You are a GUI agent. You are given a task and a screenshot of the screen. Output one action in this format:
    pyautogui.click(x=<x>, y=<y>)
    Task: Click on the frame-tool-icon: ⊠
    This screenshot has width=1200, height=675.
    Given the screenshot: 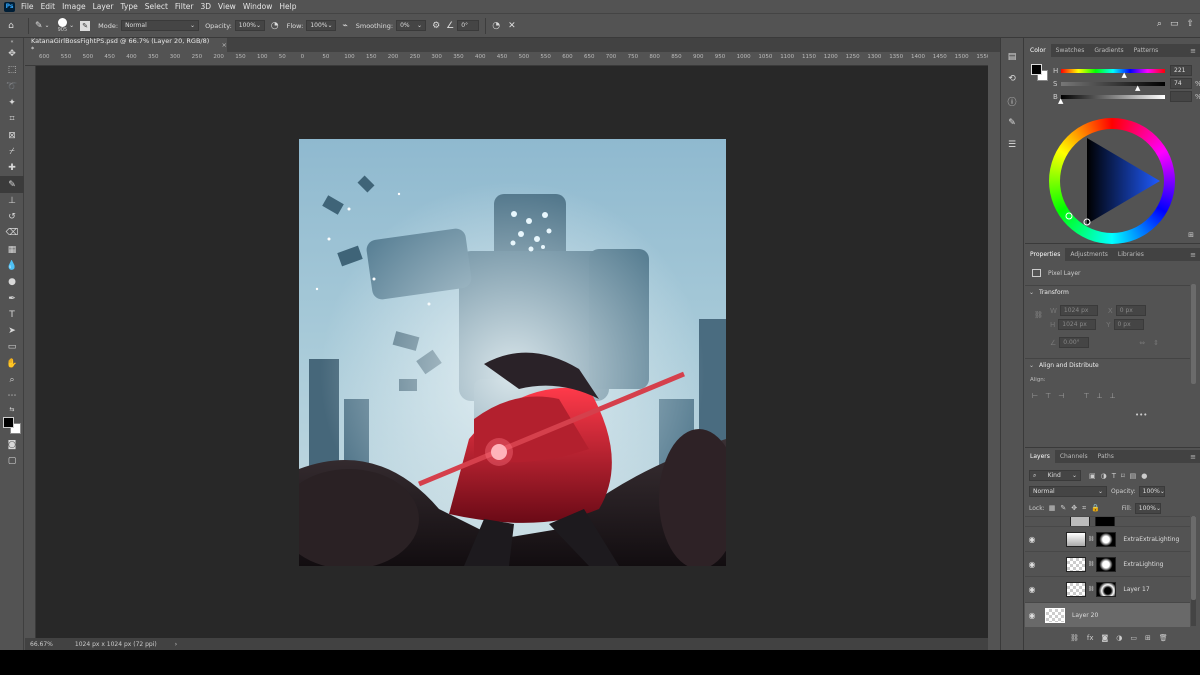 What is the action you would take?
    pyautogui.click(x=12, y=135)
    